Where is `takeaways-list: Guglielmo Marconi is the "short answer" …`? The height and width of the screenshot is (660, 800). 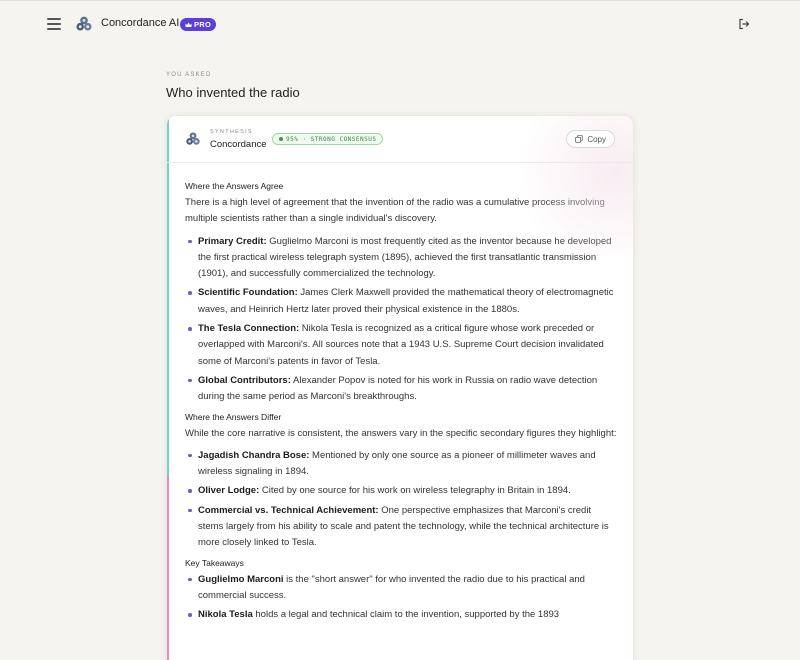 takeaways-list: Guglielmo Marconi is the "short answer" … is located at coordinates (402, 598).